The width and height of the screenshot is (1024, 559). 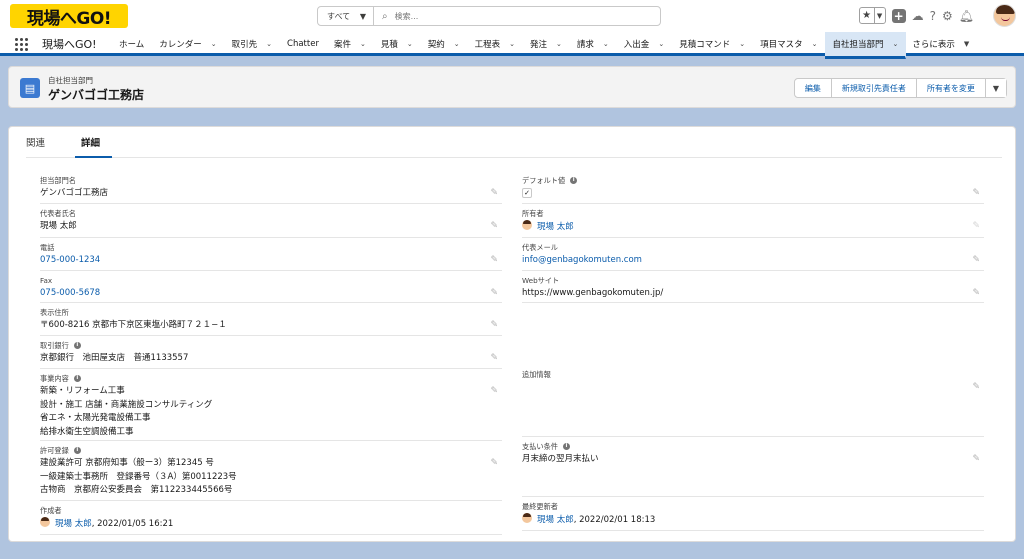 What do you see at coordinates (995, 88) in the screenshot?
I see `more-actions-chevron-icon: ▼` at bounding box center [995, 88].